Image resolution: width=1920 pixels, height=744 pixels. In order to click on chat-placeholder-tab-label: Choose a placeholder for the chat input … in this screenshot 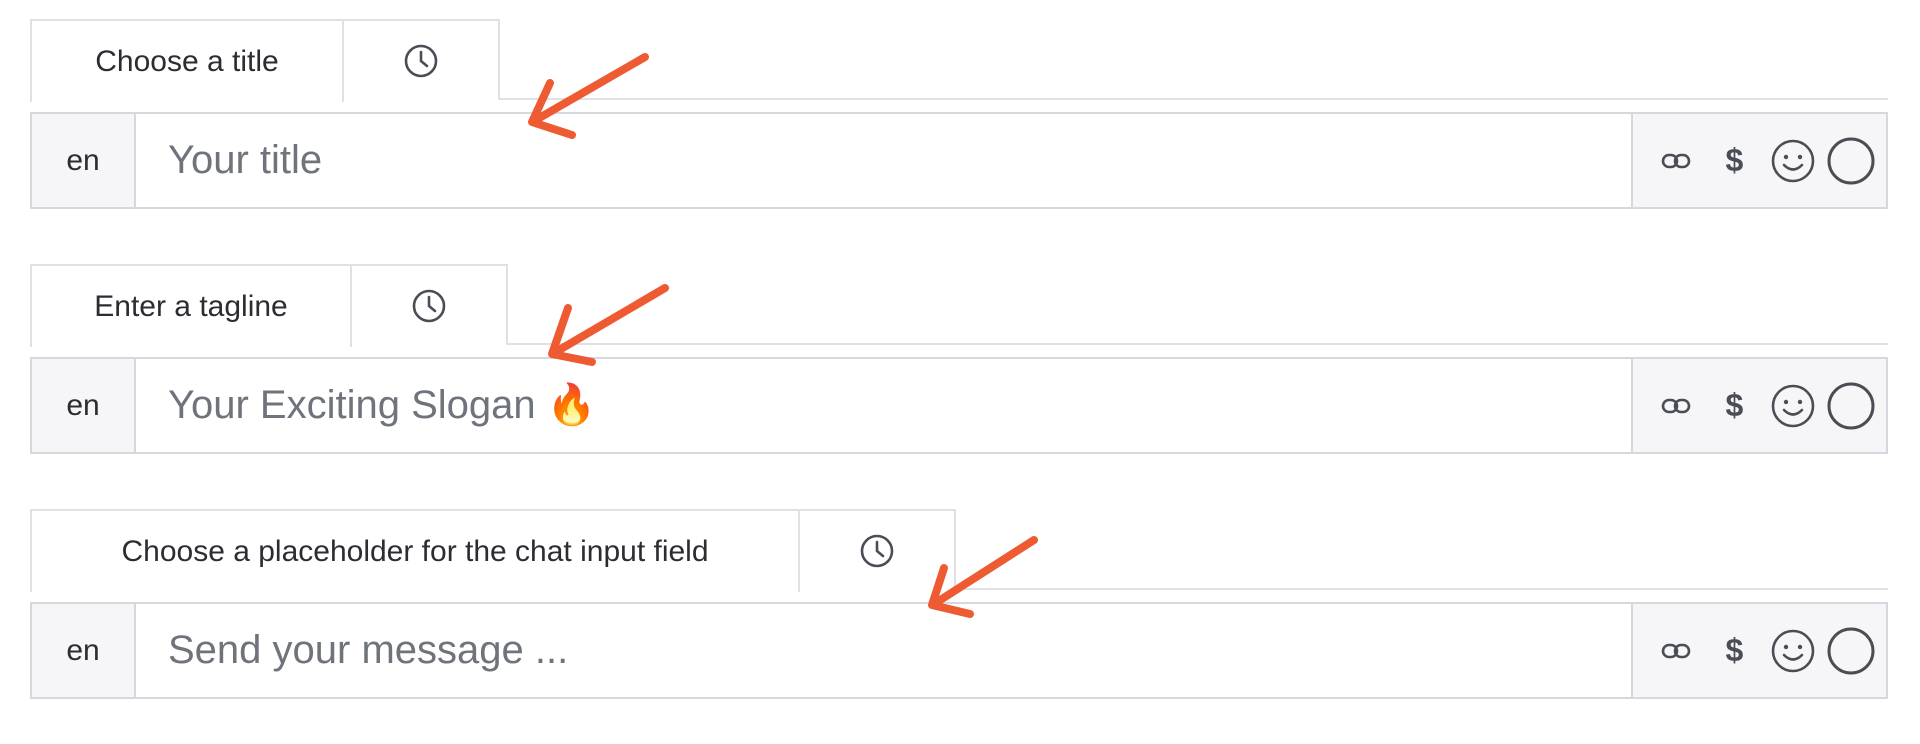, I will do `click(415, 551)`.